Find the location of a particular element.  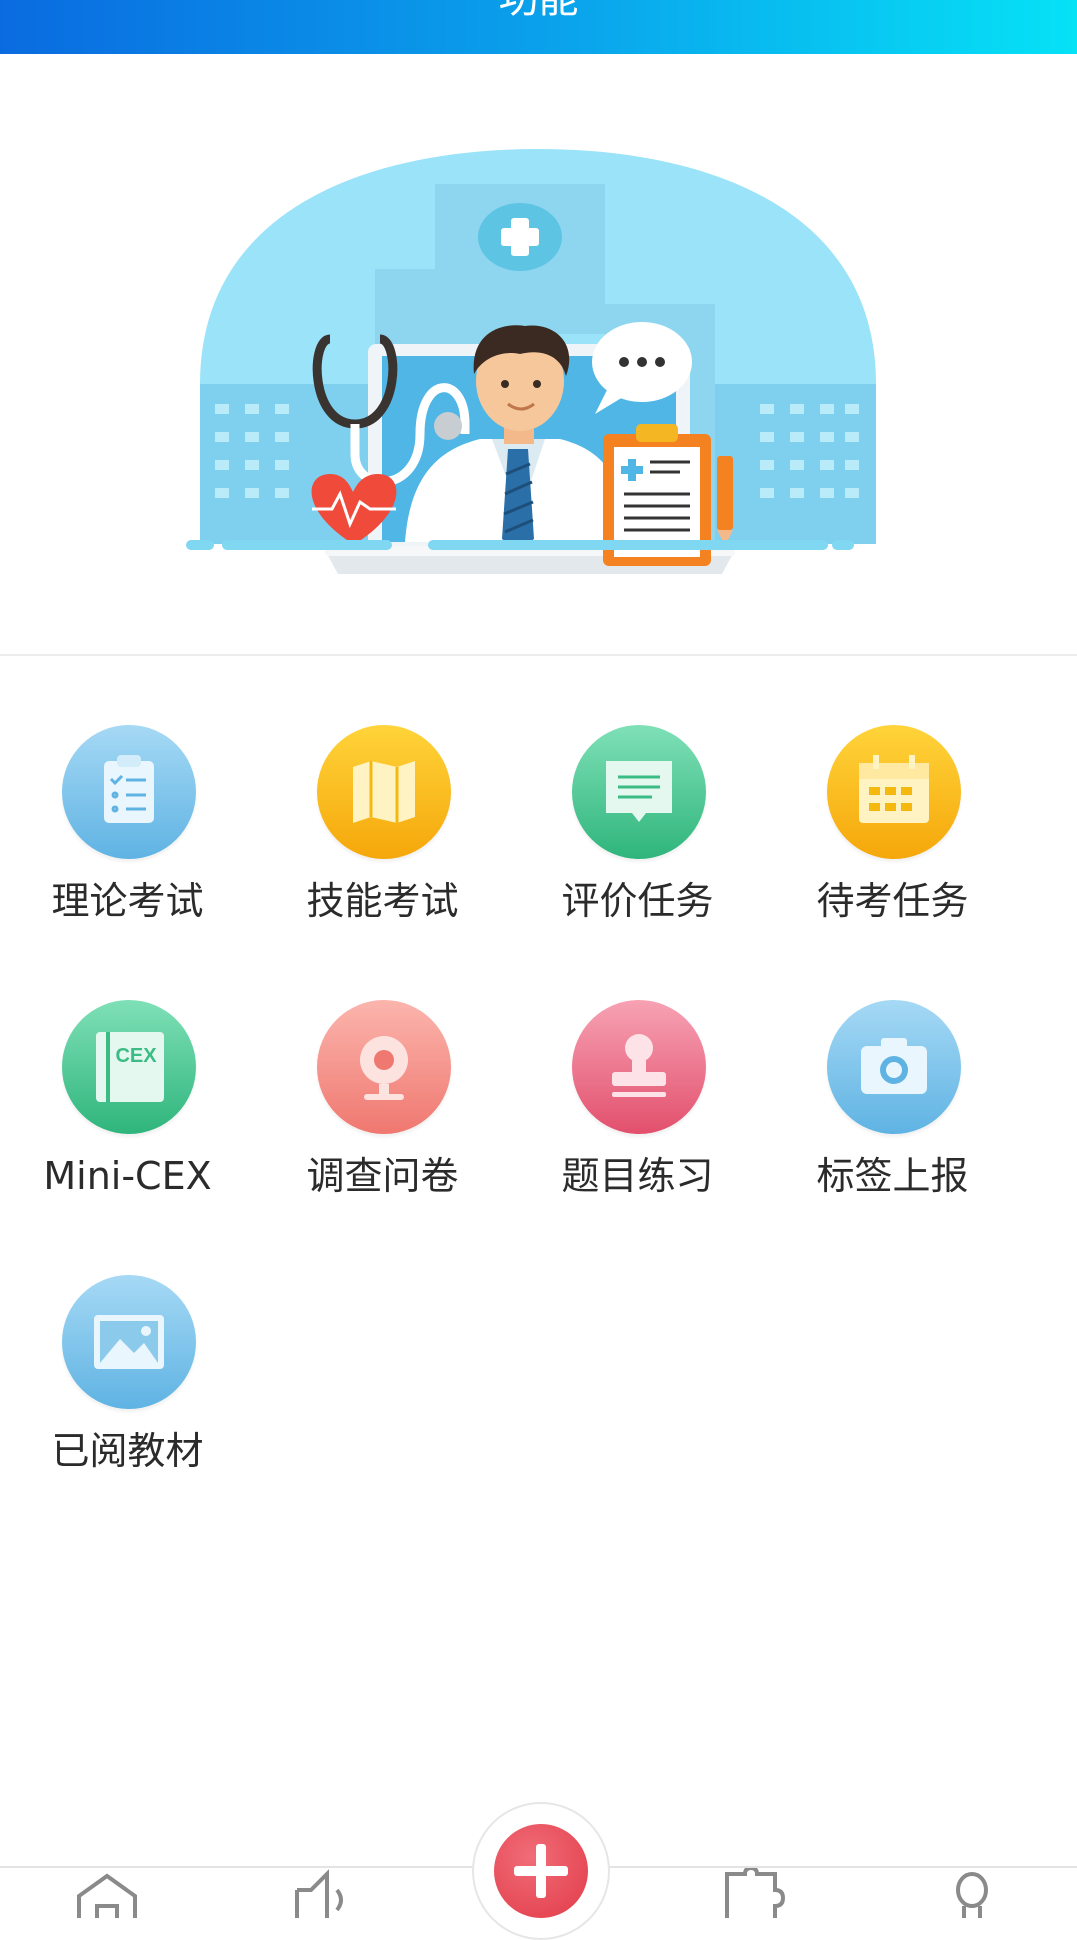

menu-item-theory-exam: 理论考试 is located at coordinates (127, 845).